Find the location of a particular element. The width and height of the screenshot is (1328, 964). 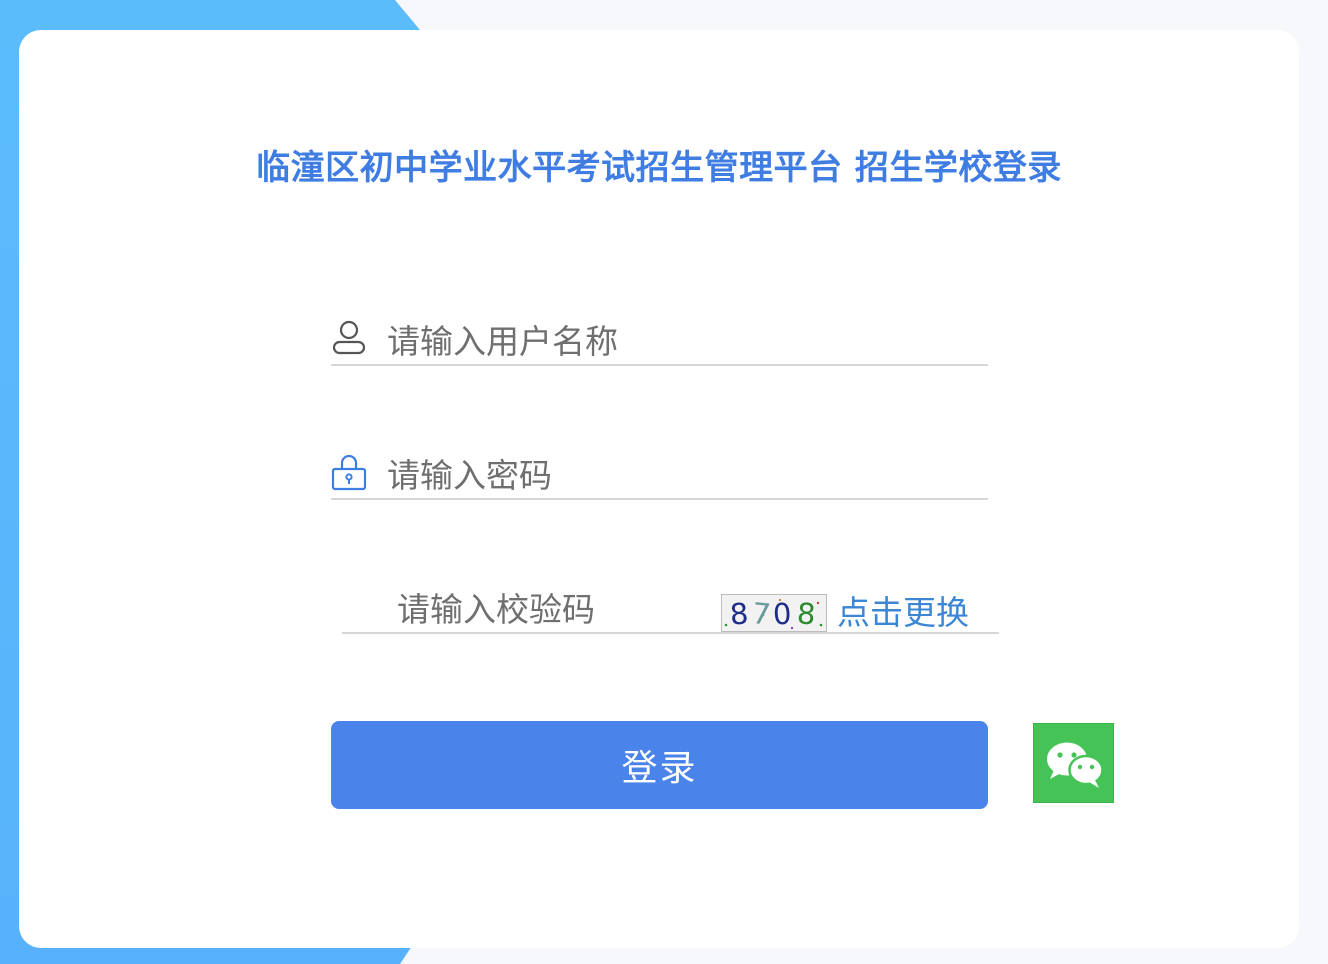

captcha-field: 8 7 0 8 点击更换 is located at coordinates (670, 607).